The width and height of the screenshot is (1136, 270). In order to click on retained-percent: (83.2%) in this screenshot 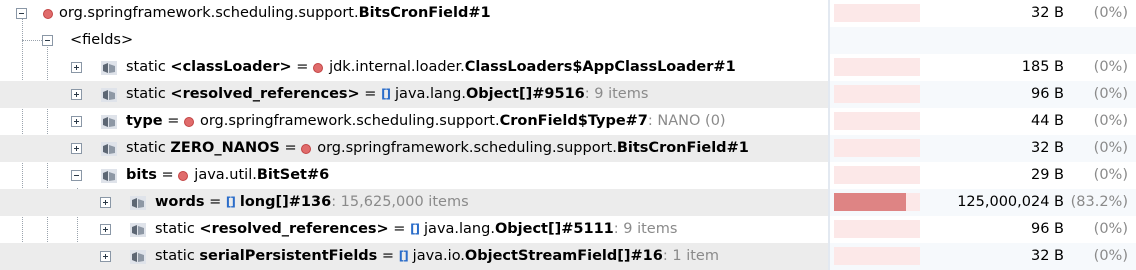, I will do `click(1099, 202)`.